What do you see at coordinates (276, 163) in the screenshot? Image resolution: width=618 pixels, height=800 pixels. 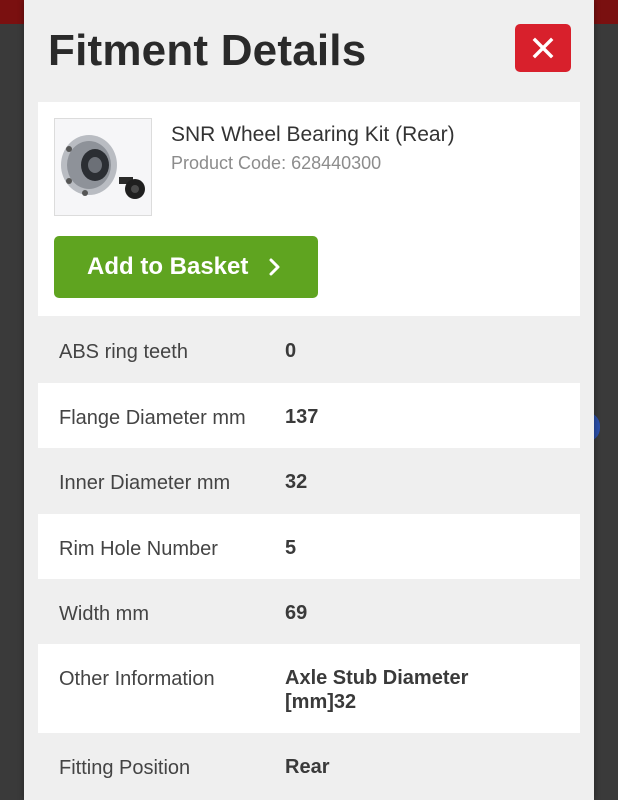 I see `product-code: Product Code: 628440300` at bounding box center [276, 163].